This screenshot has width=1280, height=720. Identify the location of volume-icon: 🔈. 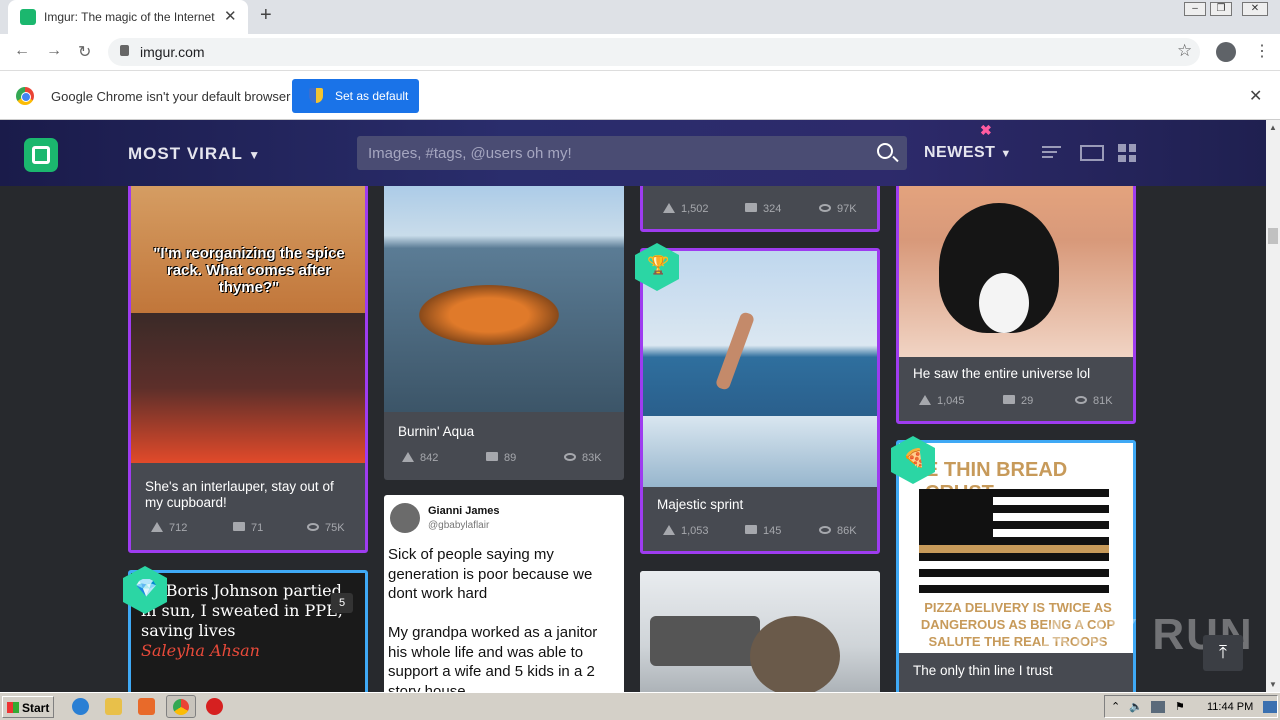
(1136, 706).